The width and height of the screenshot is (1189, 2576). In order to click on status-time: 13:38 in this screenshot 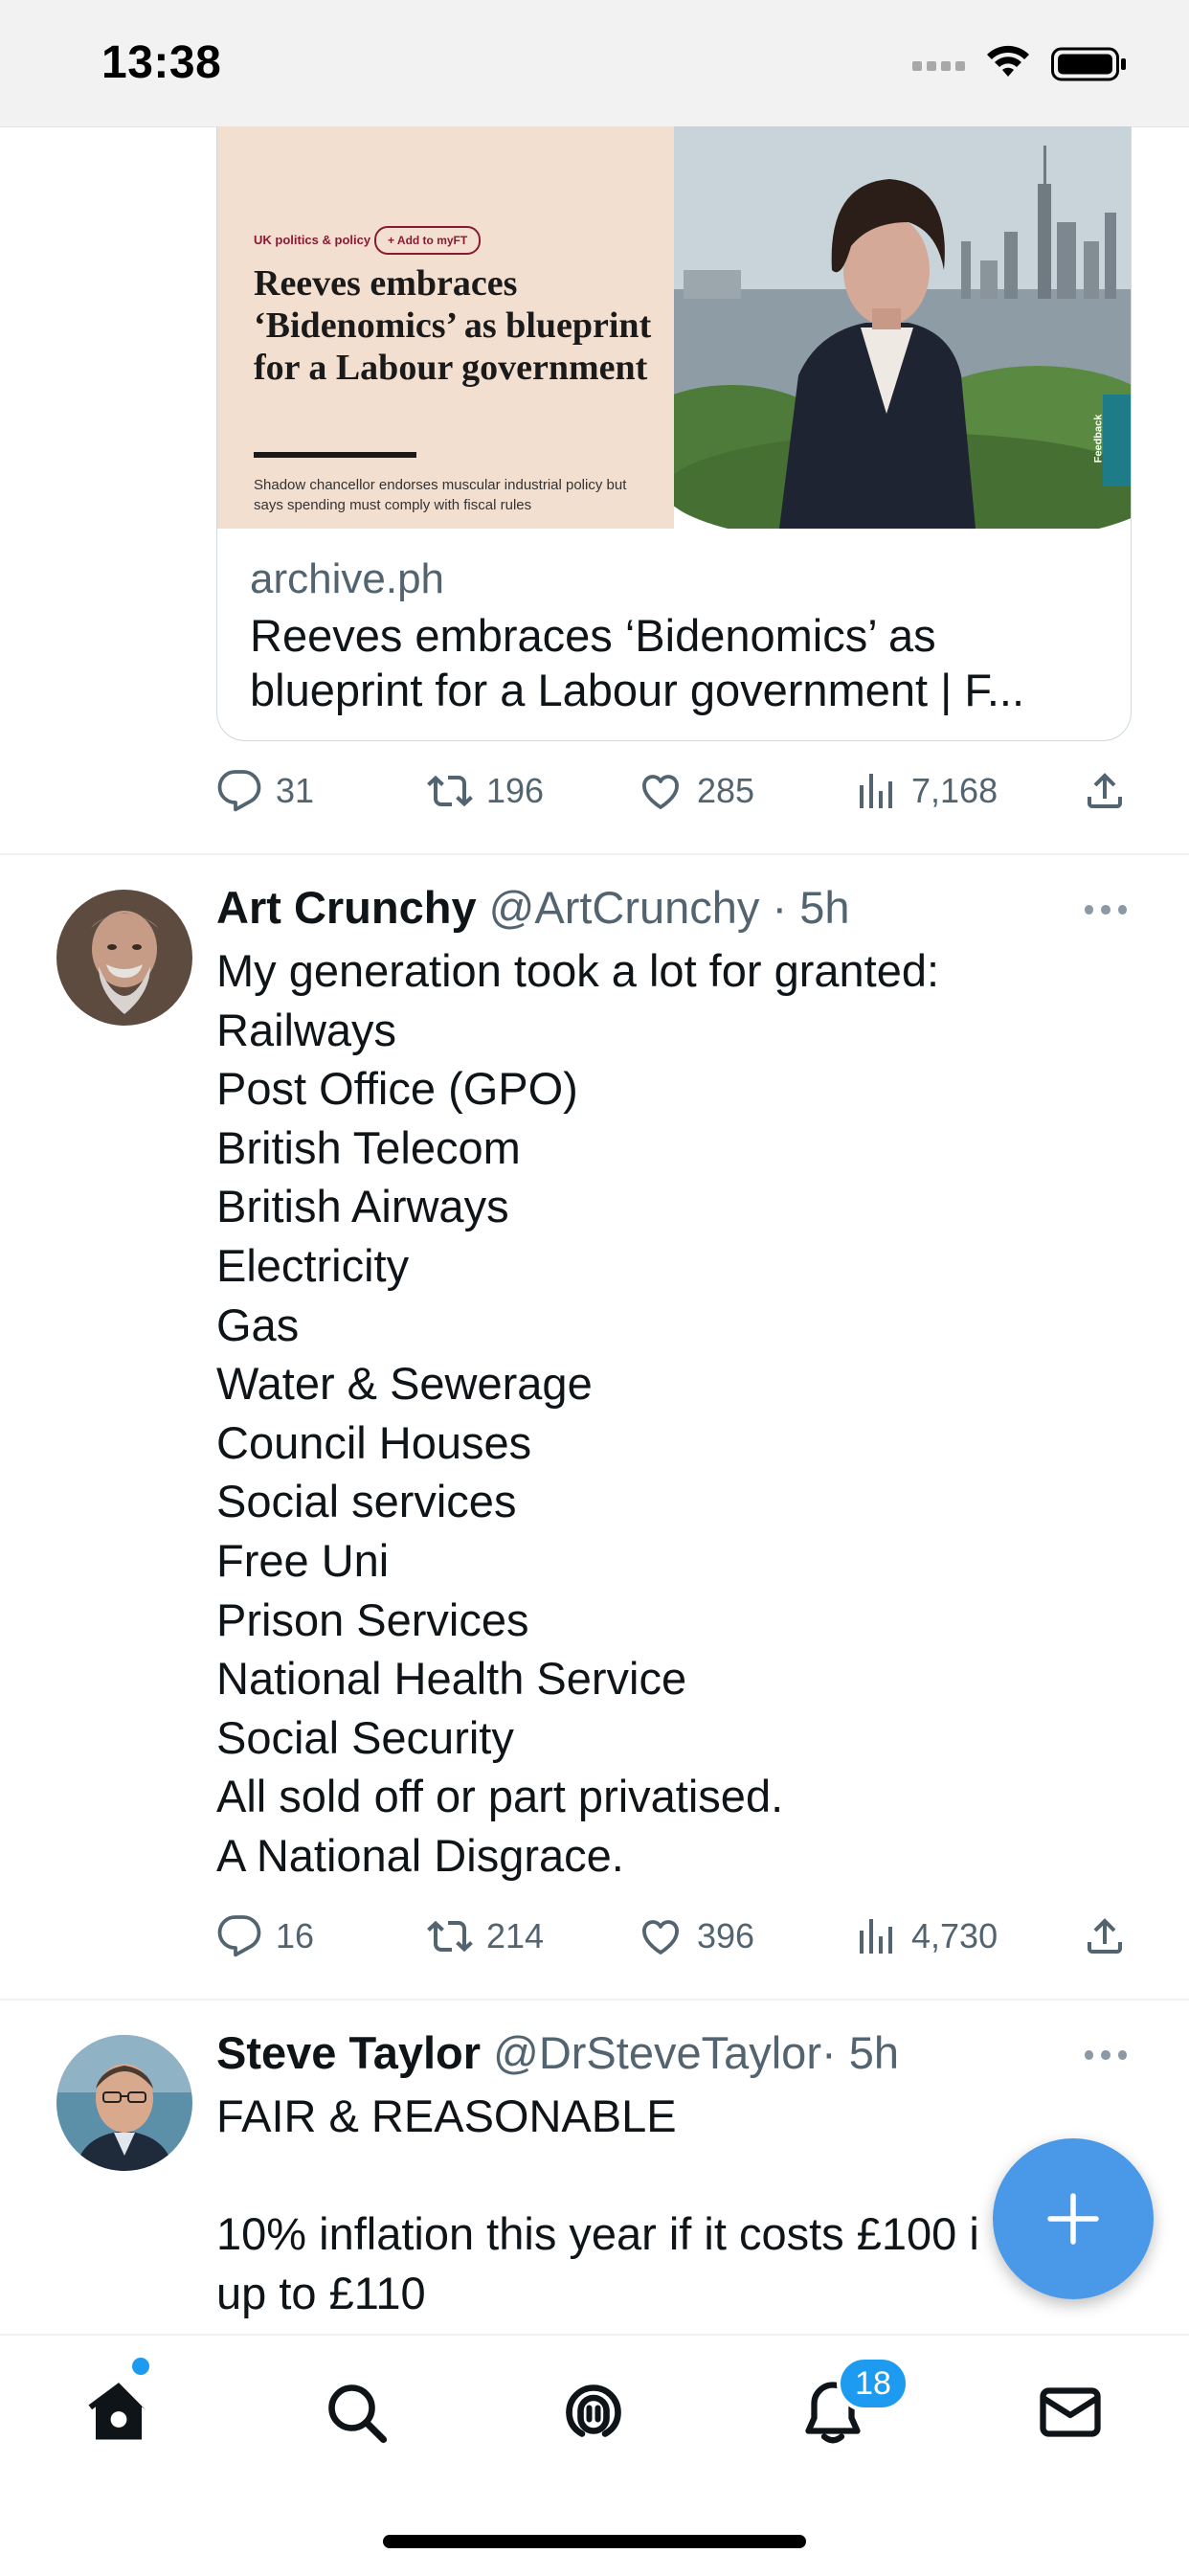, I will do `click(161, 62)`.